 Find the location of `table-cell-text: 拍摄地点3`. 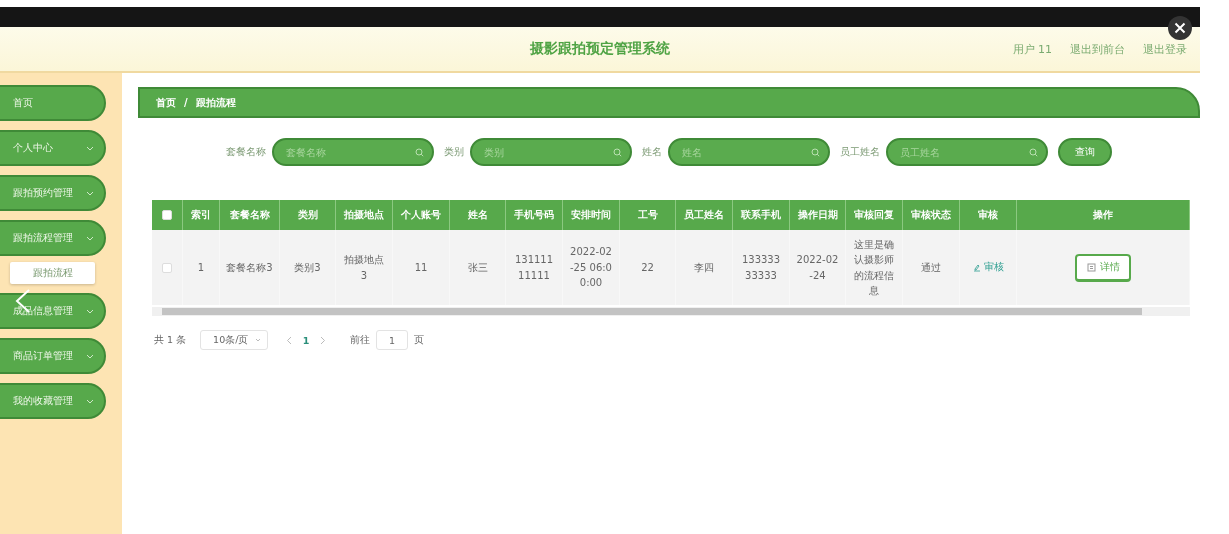

table-cell-text: 拍摄地点3 is located at coordinates (364, 268).